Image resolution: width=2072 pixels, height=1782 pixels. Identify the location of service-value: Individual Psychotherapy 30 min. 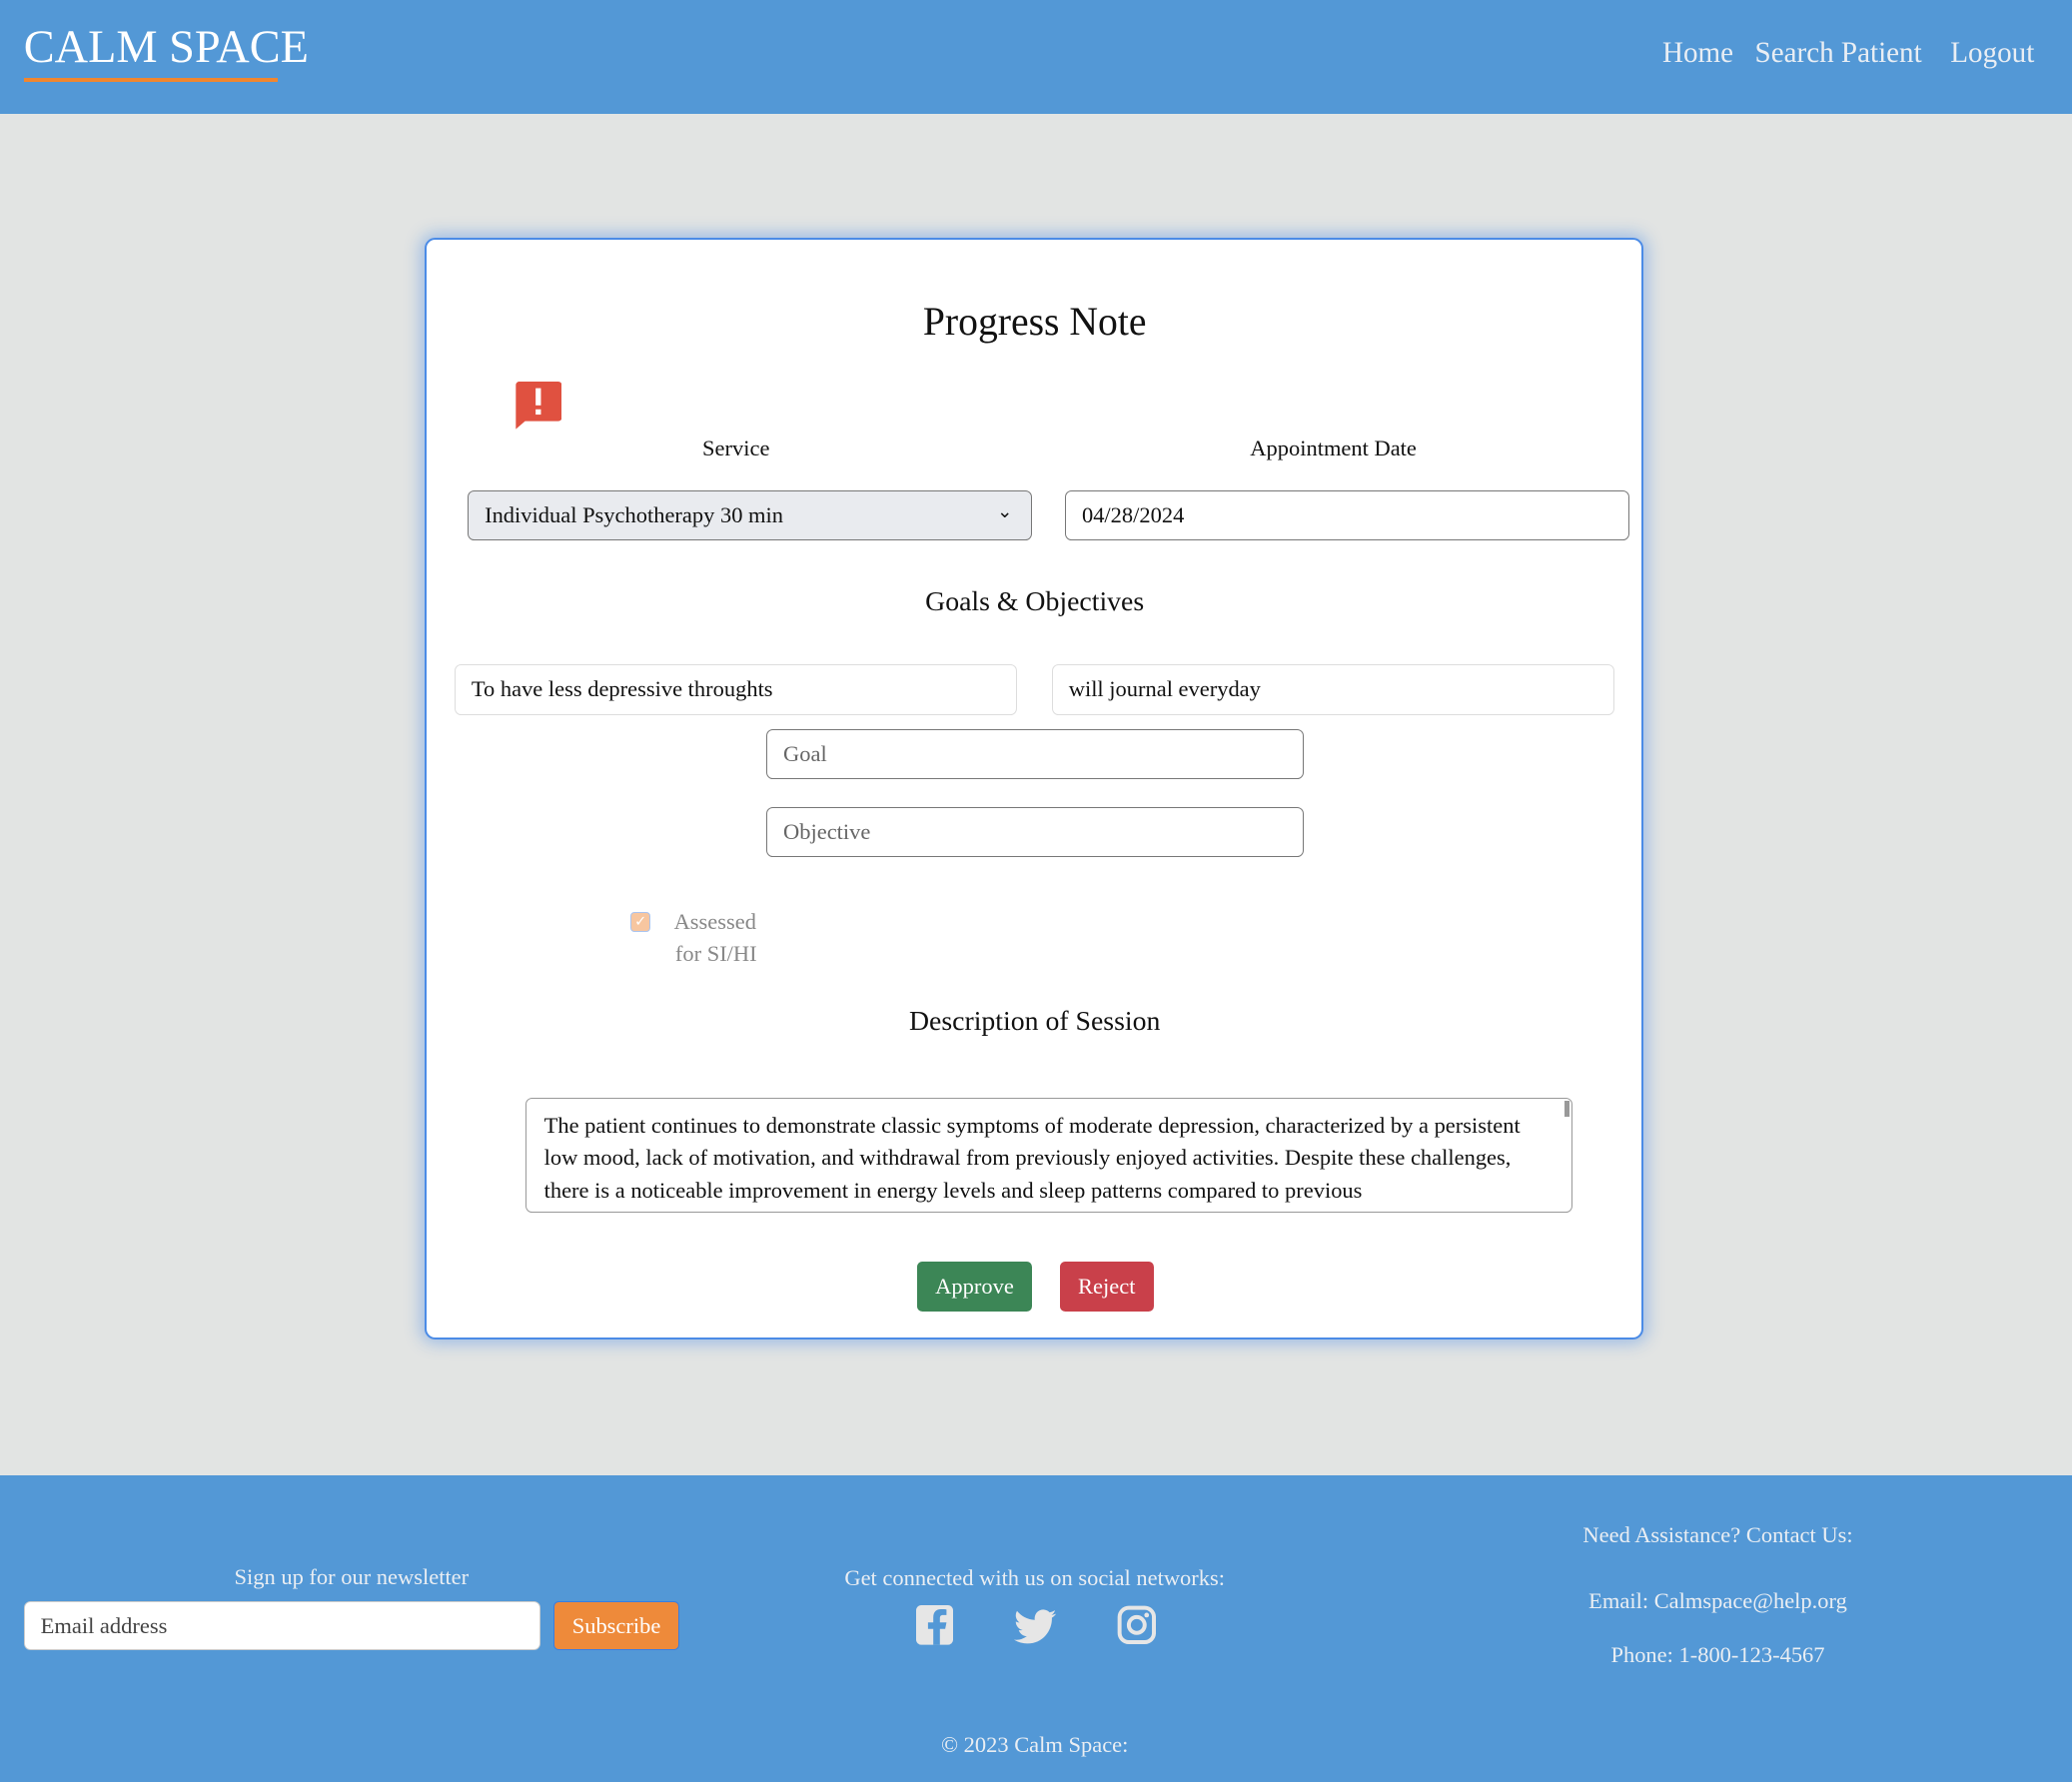
(634, 514).